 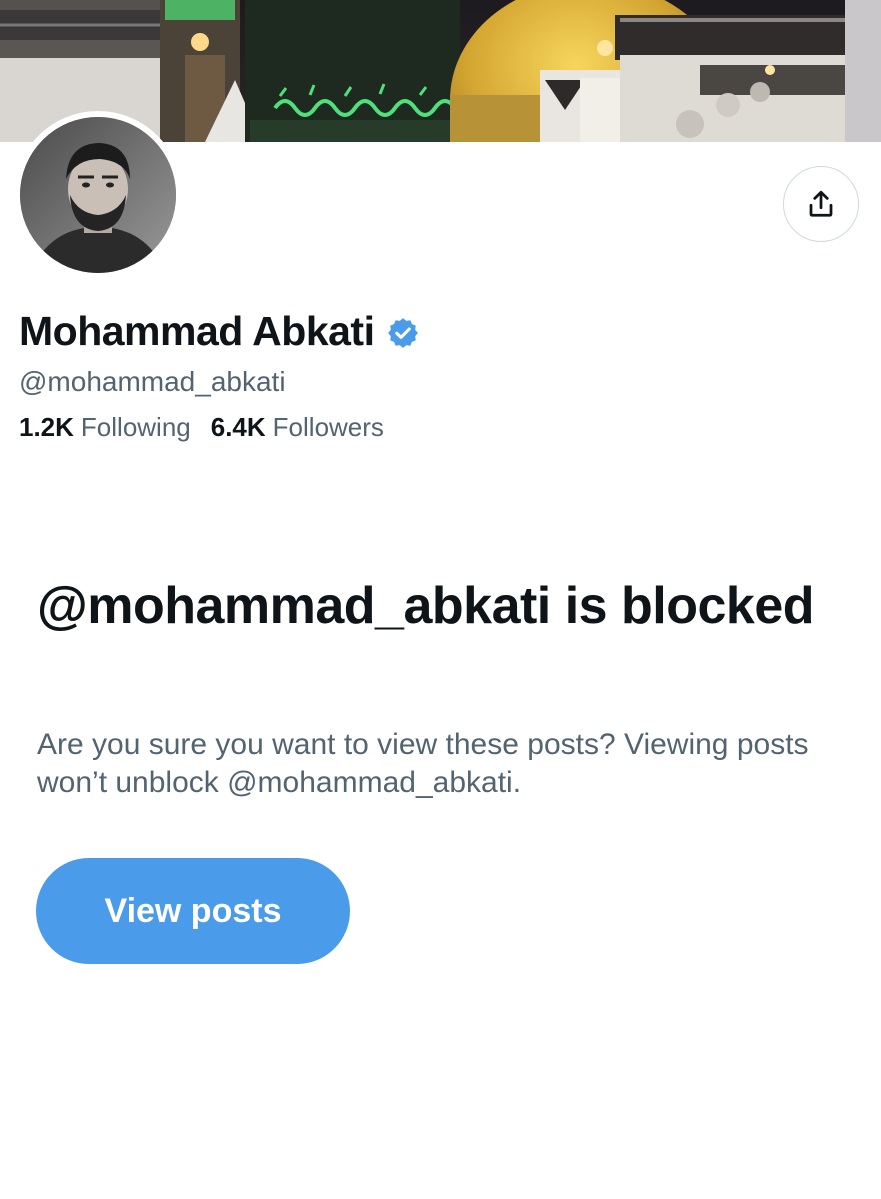 I want to click on display-name: Mohammad Abkati, so click(x=197, y=331).